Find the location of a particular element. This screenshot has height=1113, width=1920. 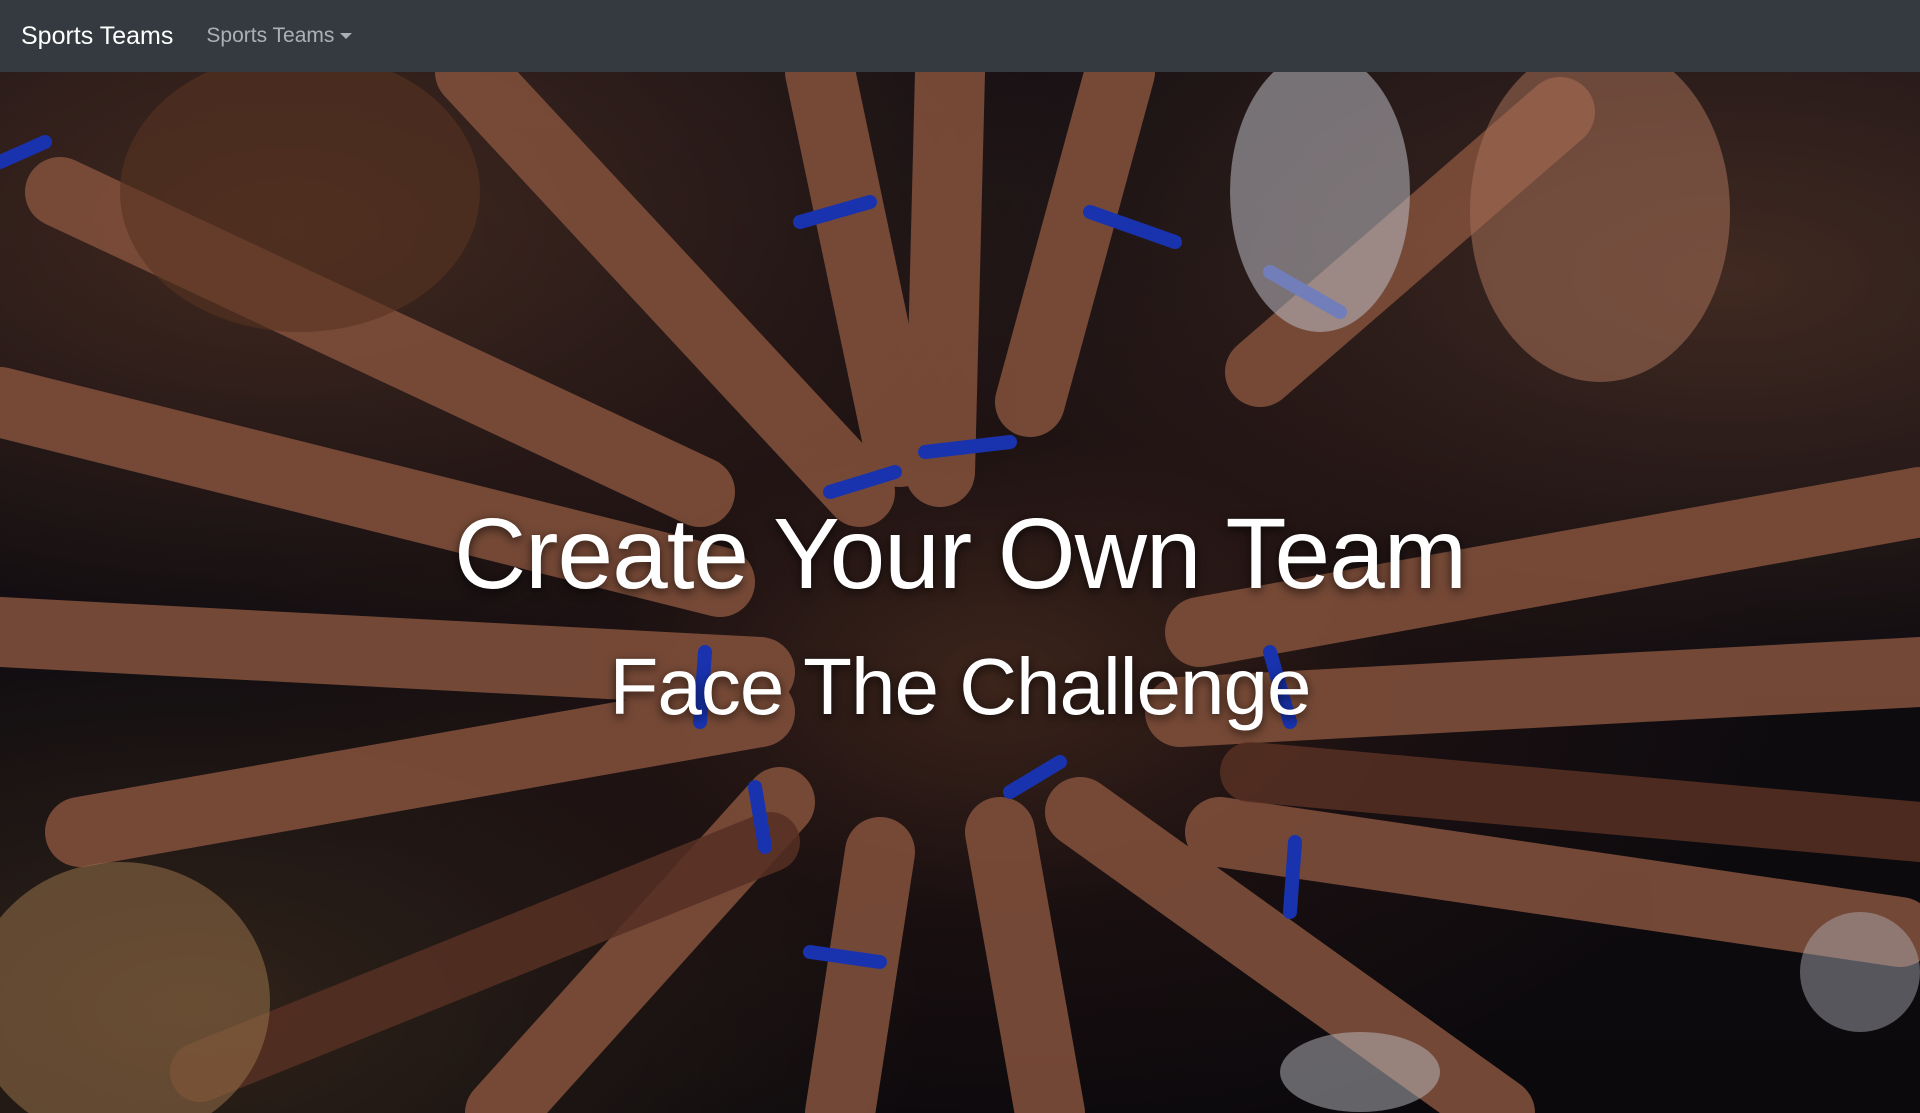

chevron-down-icon is located at coordinates (346, 36).